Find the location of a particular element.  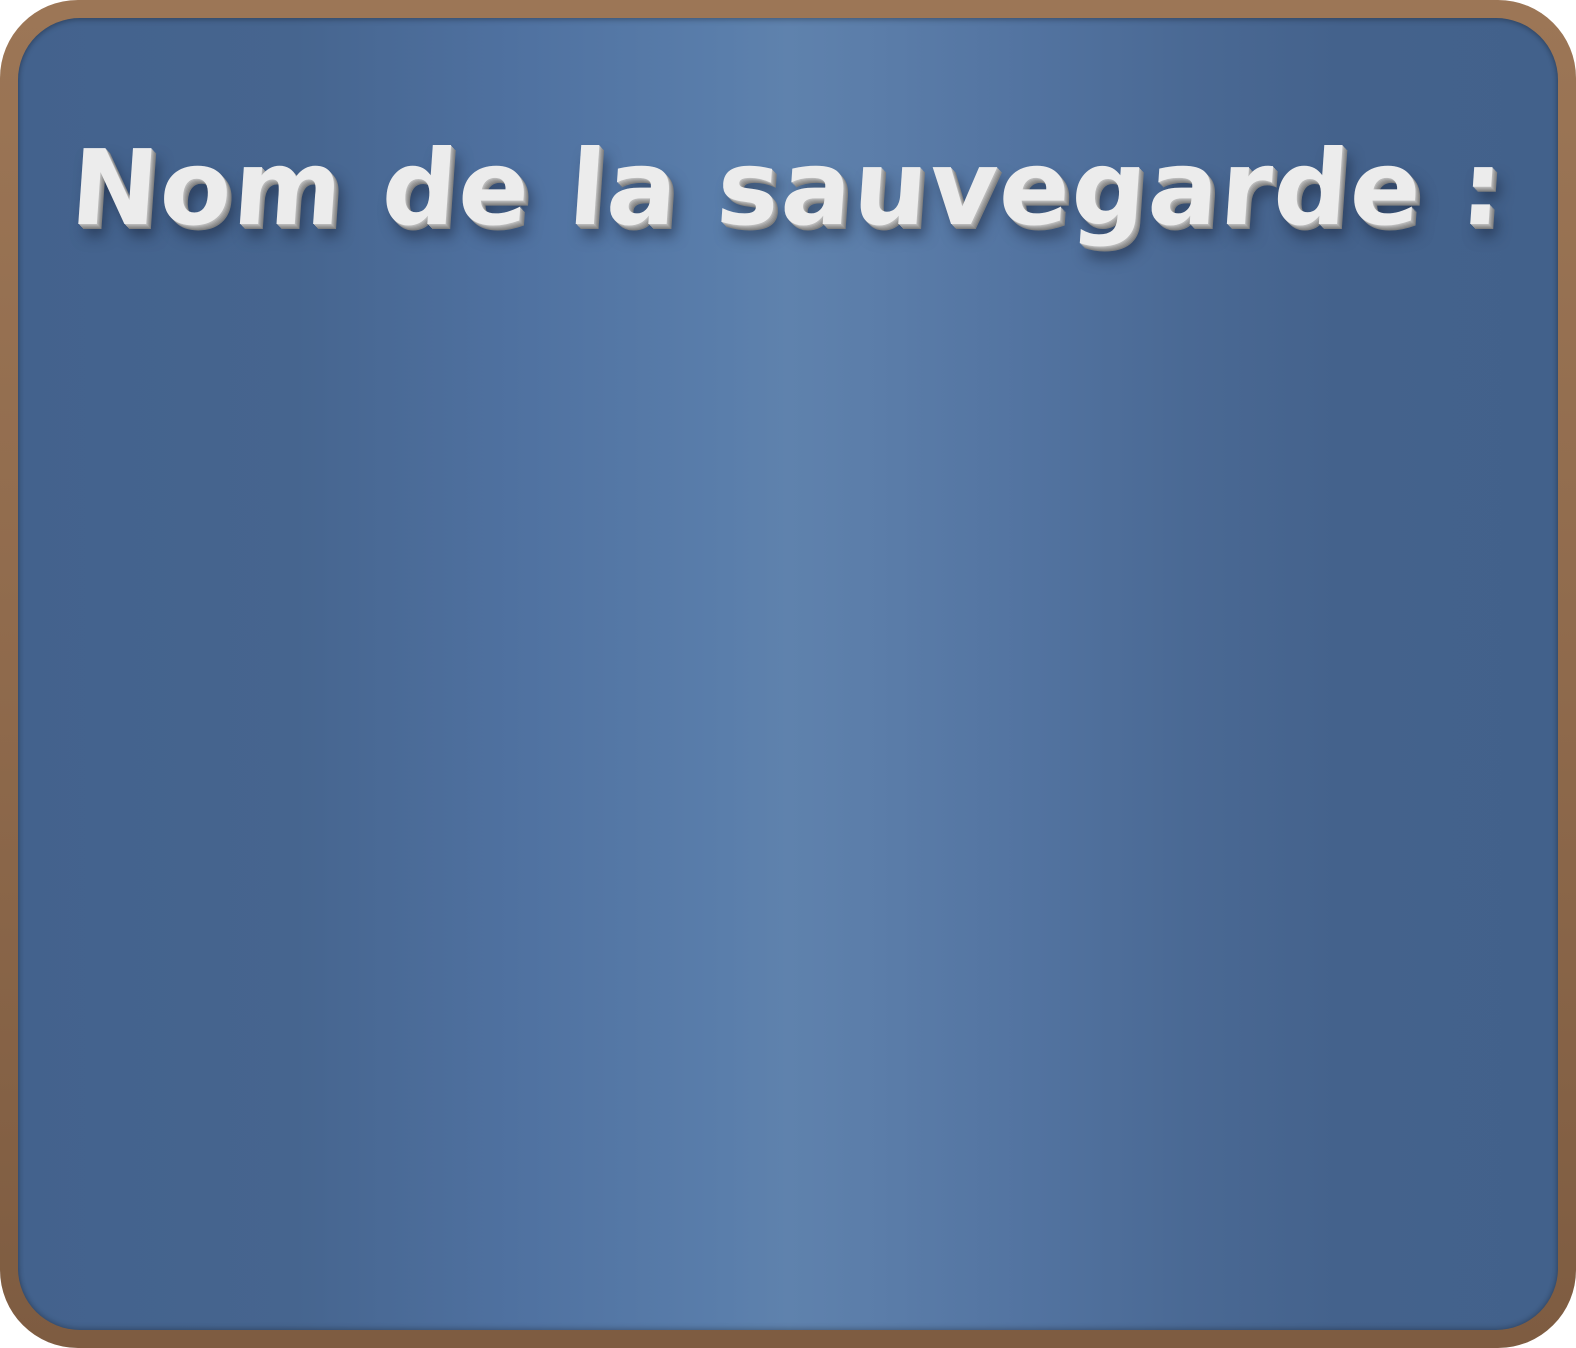

dialog-title: Nom de la sauvegarde : is located at coordinates (788, 188).